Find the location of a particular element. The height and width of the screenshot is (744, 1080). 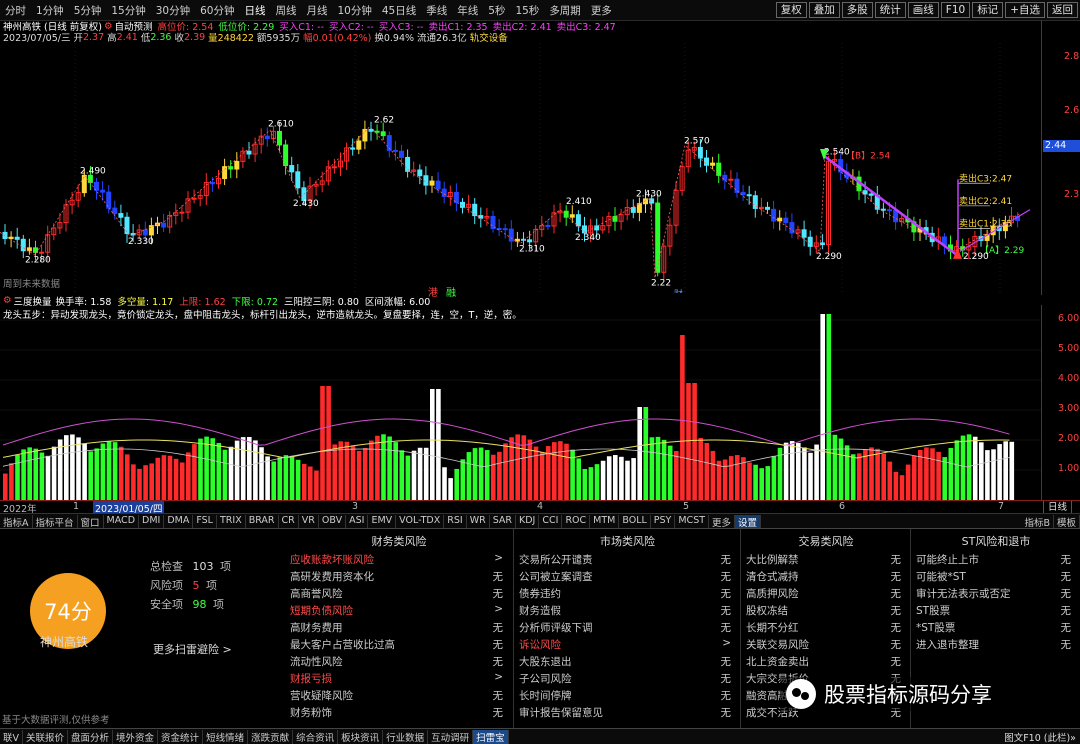

indicator-tab: TRIX is located at coordinates (231, 521).